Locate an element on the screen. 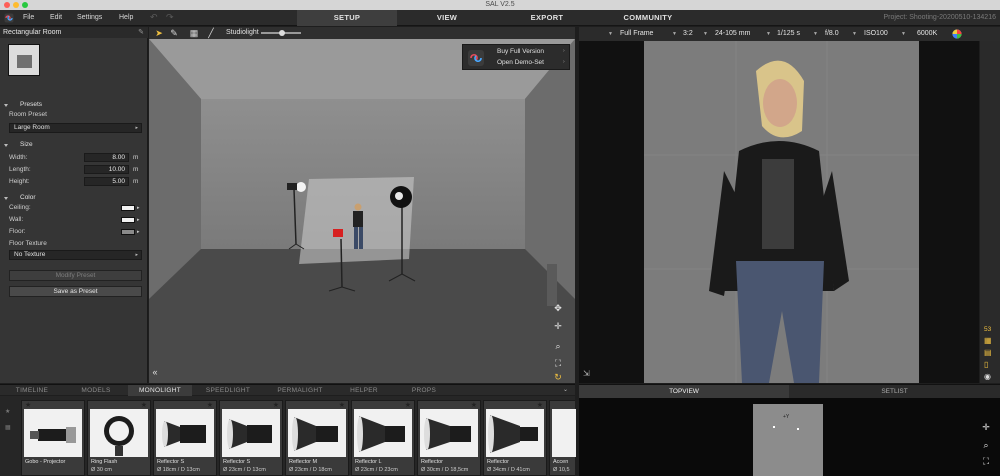 The image size is (1000, 476). camera-icon: ◉ is located at coordinates (987, 376).